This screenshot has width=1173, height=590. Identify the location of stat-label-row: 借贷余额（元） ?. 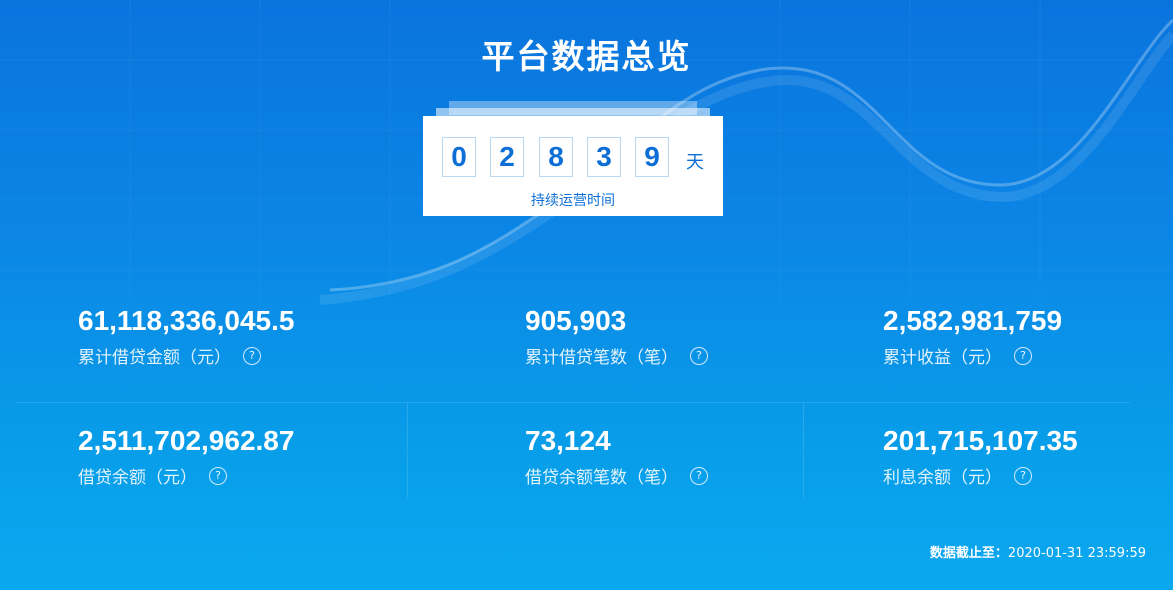
(186, 475).